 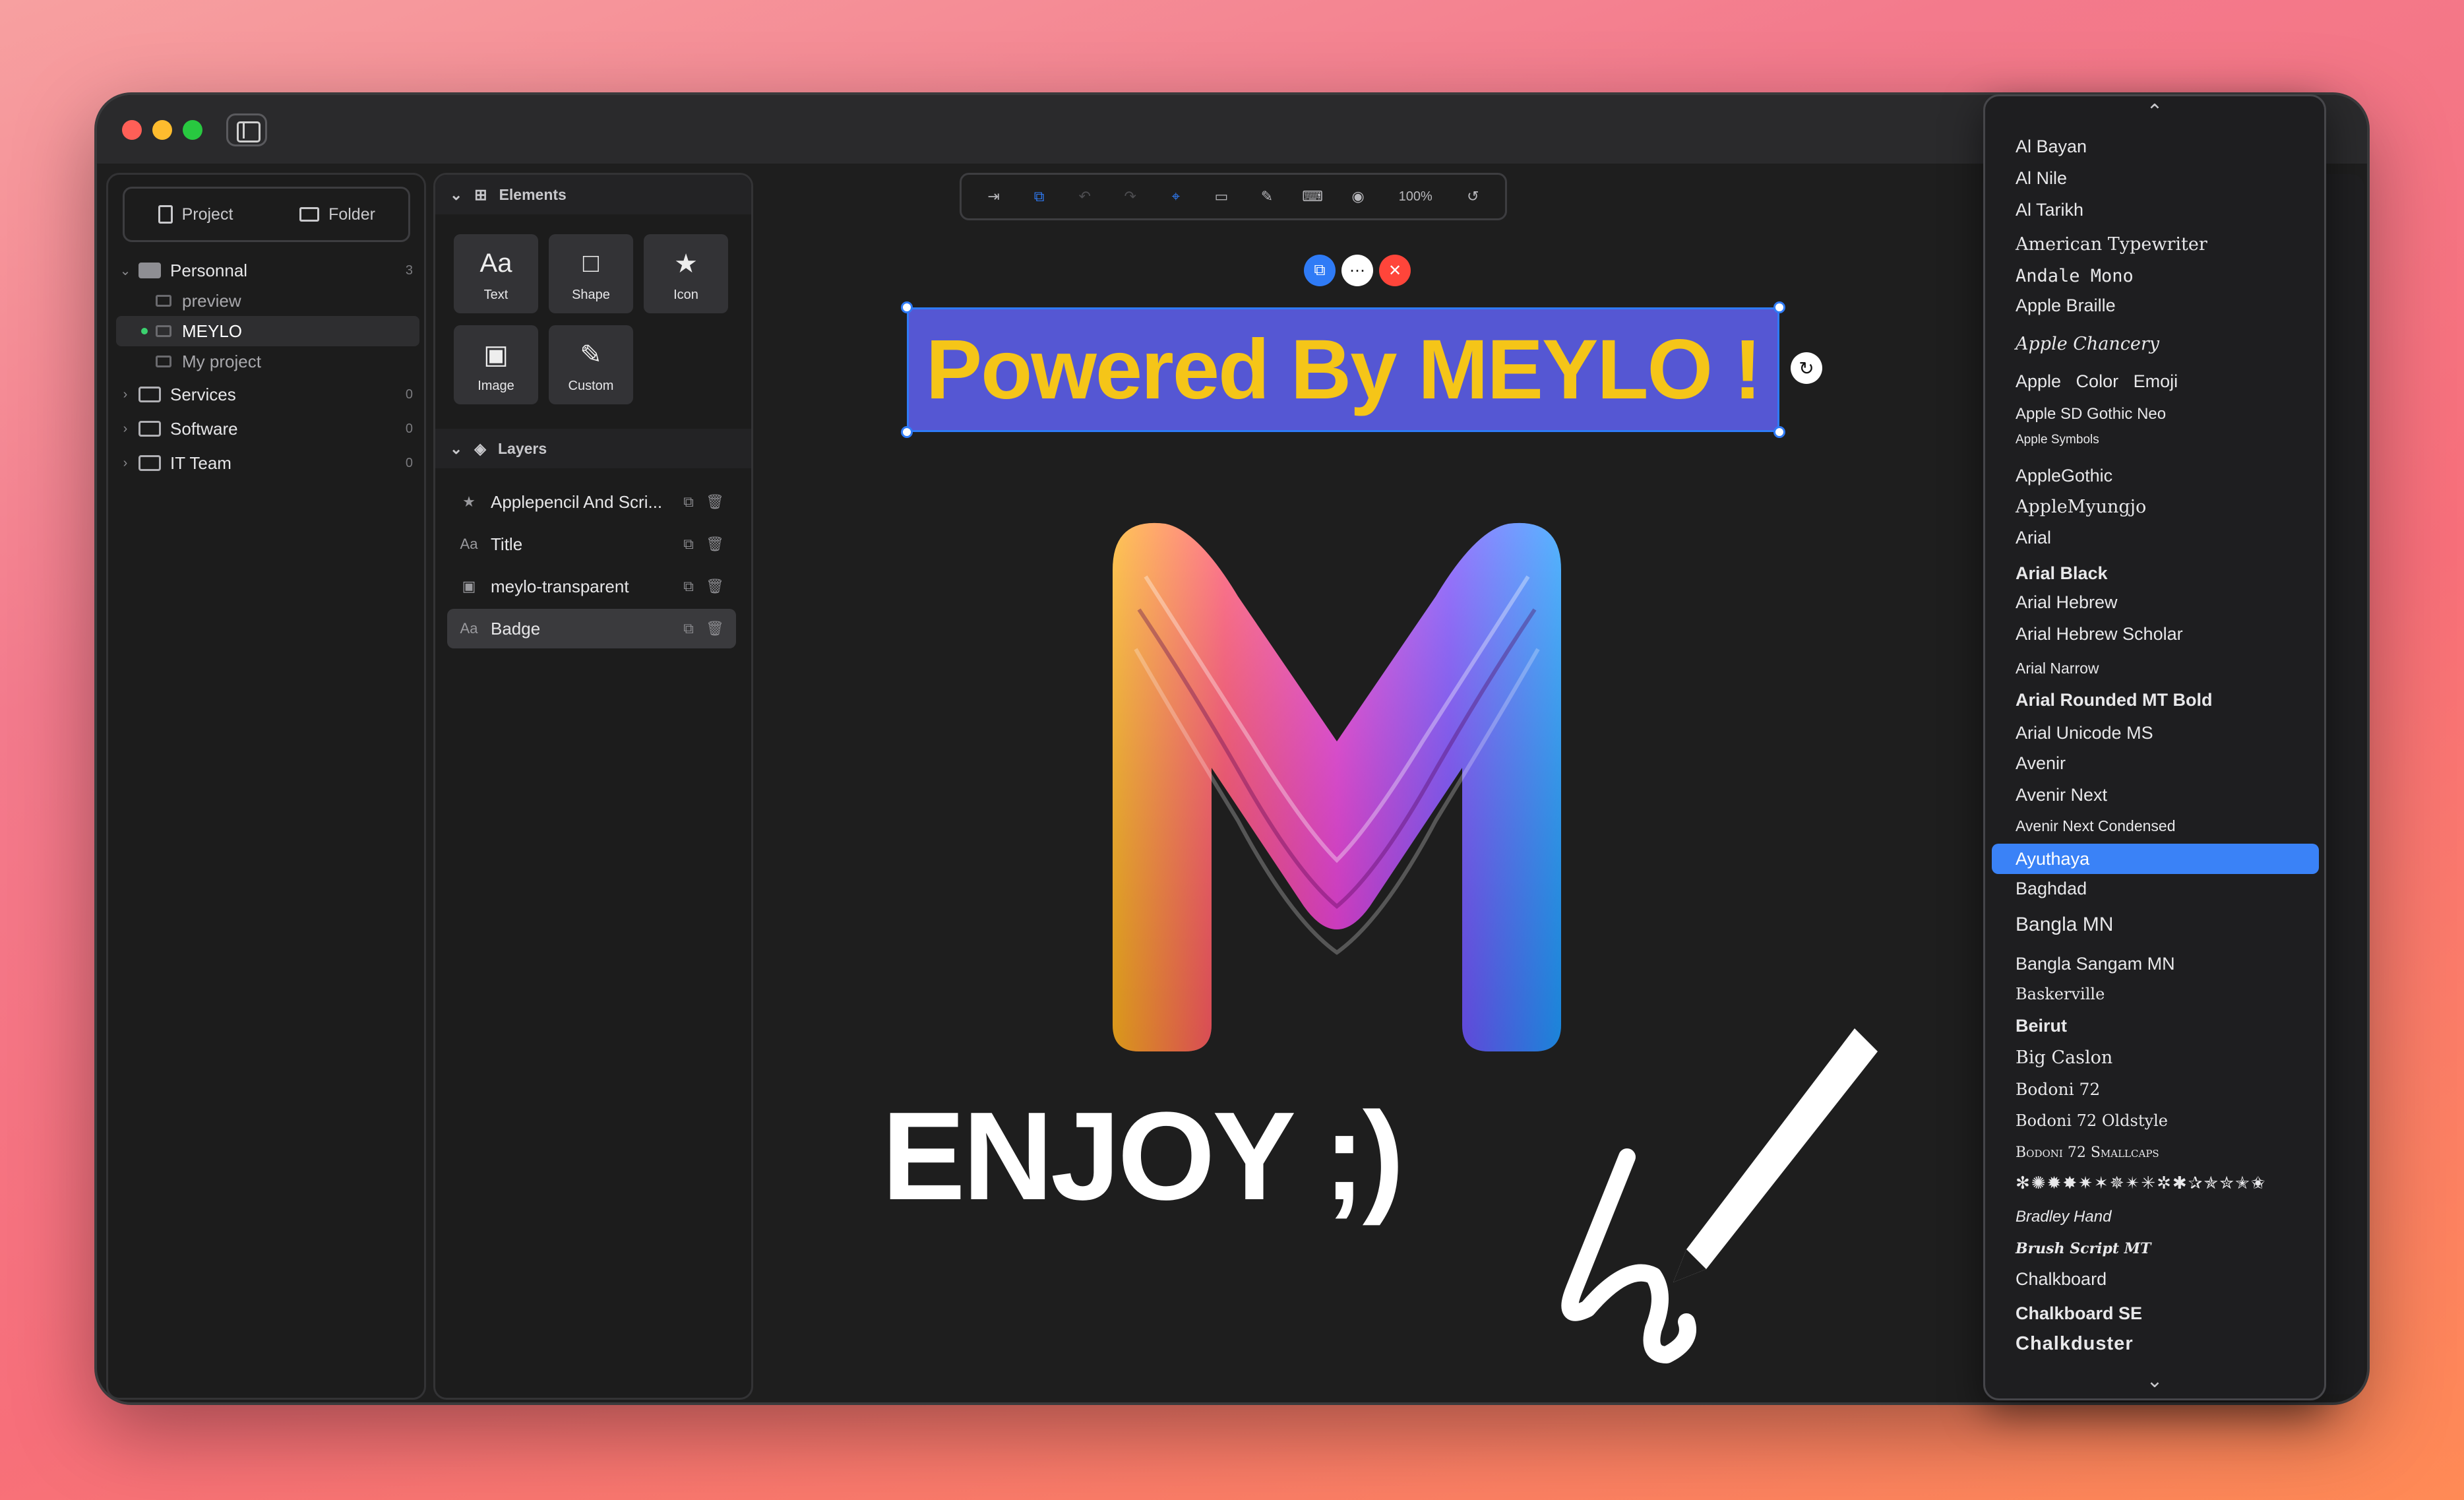 I want to click on enjoy-text: ENJOY ;), so click(x=1143, y=1156).